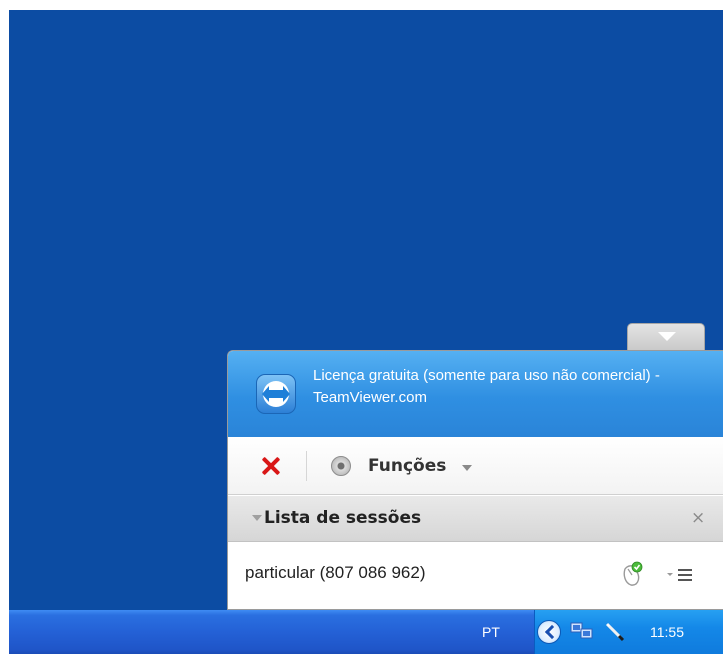 This screenshot has height=663, width=723. I want to click on chevron-left-icon, so click(549, 632).